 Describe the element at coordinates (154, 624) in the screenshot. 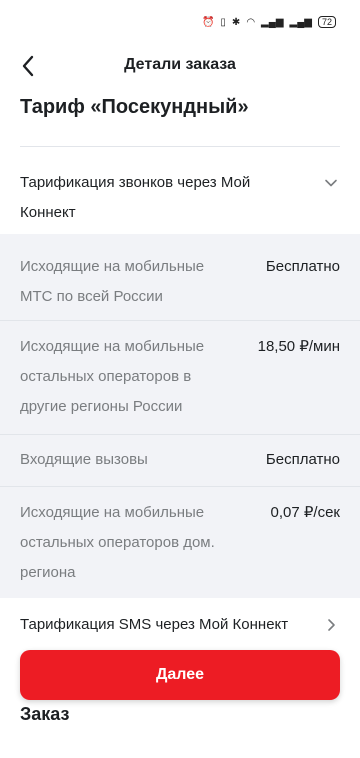

I see `sms-billing-title: Тарификация SMS через Мой Коннект` at that location.